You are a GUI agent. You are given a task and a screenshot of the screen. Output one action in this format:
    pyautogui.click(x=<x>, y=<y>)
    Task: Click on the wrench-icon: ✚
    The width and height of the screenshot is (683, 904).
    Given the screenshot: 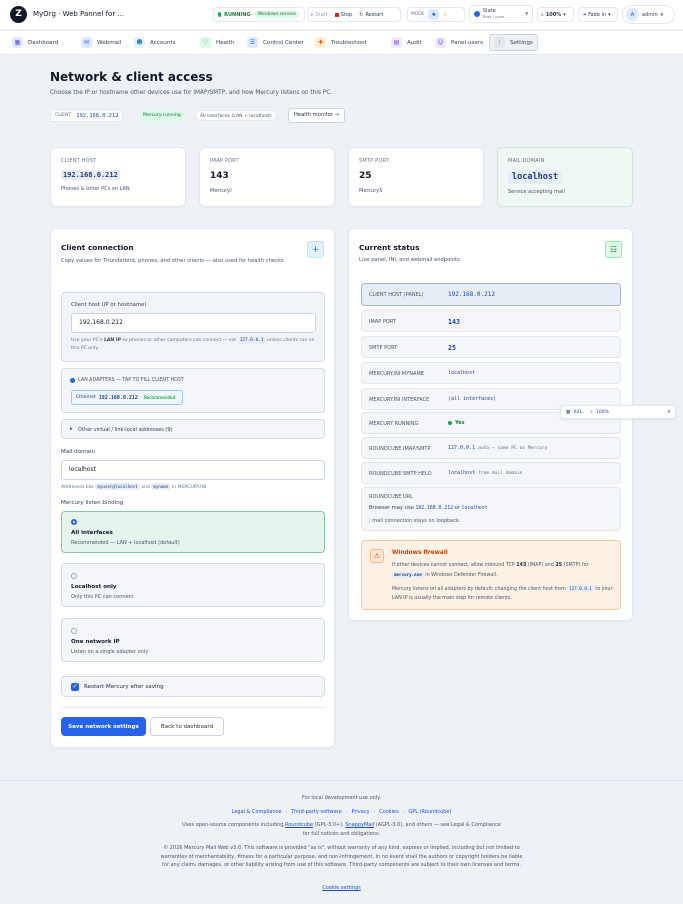 What is the action you would take?
    pyautogui.click(x=320, y=42)
    